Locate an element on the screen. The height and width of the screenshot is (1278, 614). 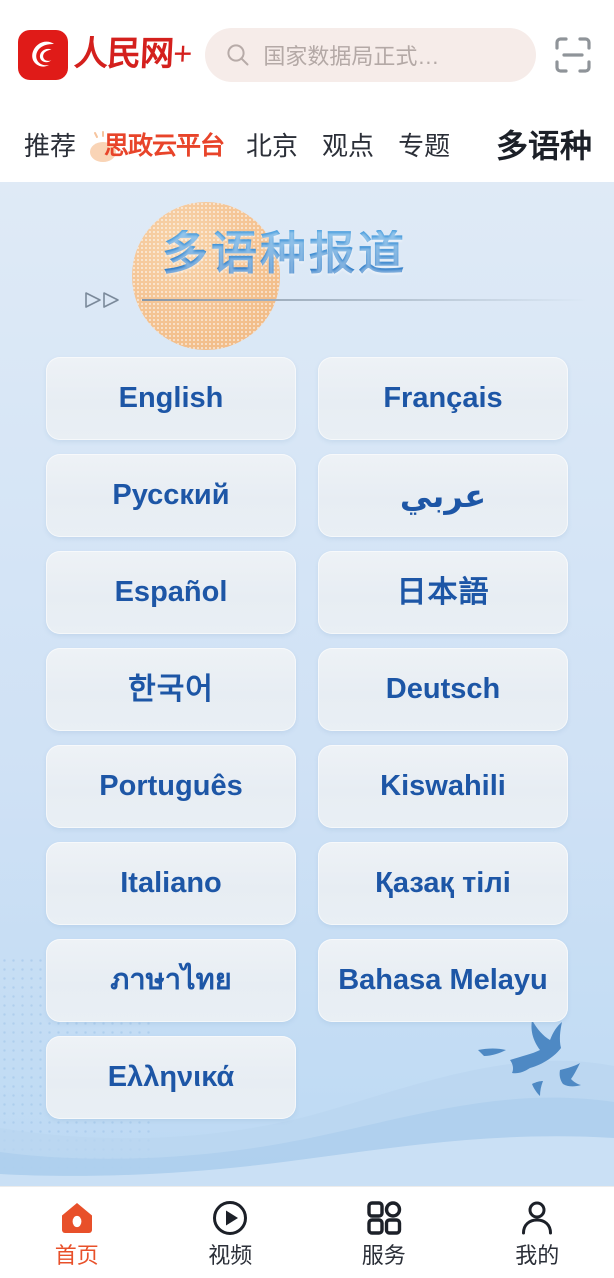
language-card-english: English is located at coordinates (171, 398).